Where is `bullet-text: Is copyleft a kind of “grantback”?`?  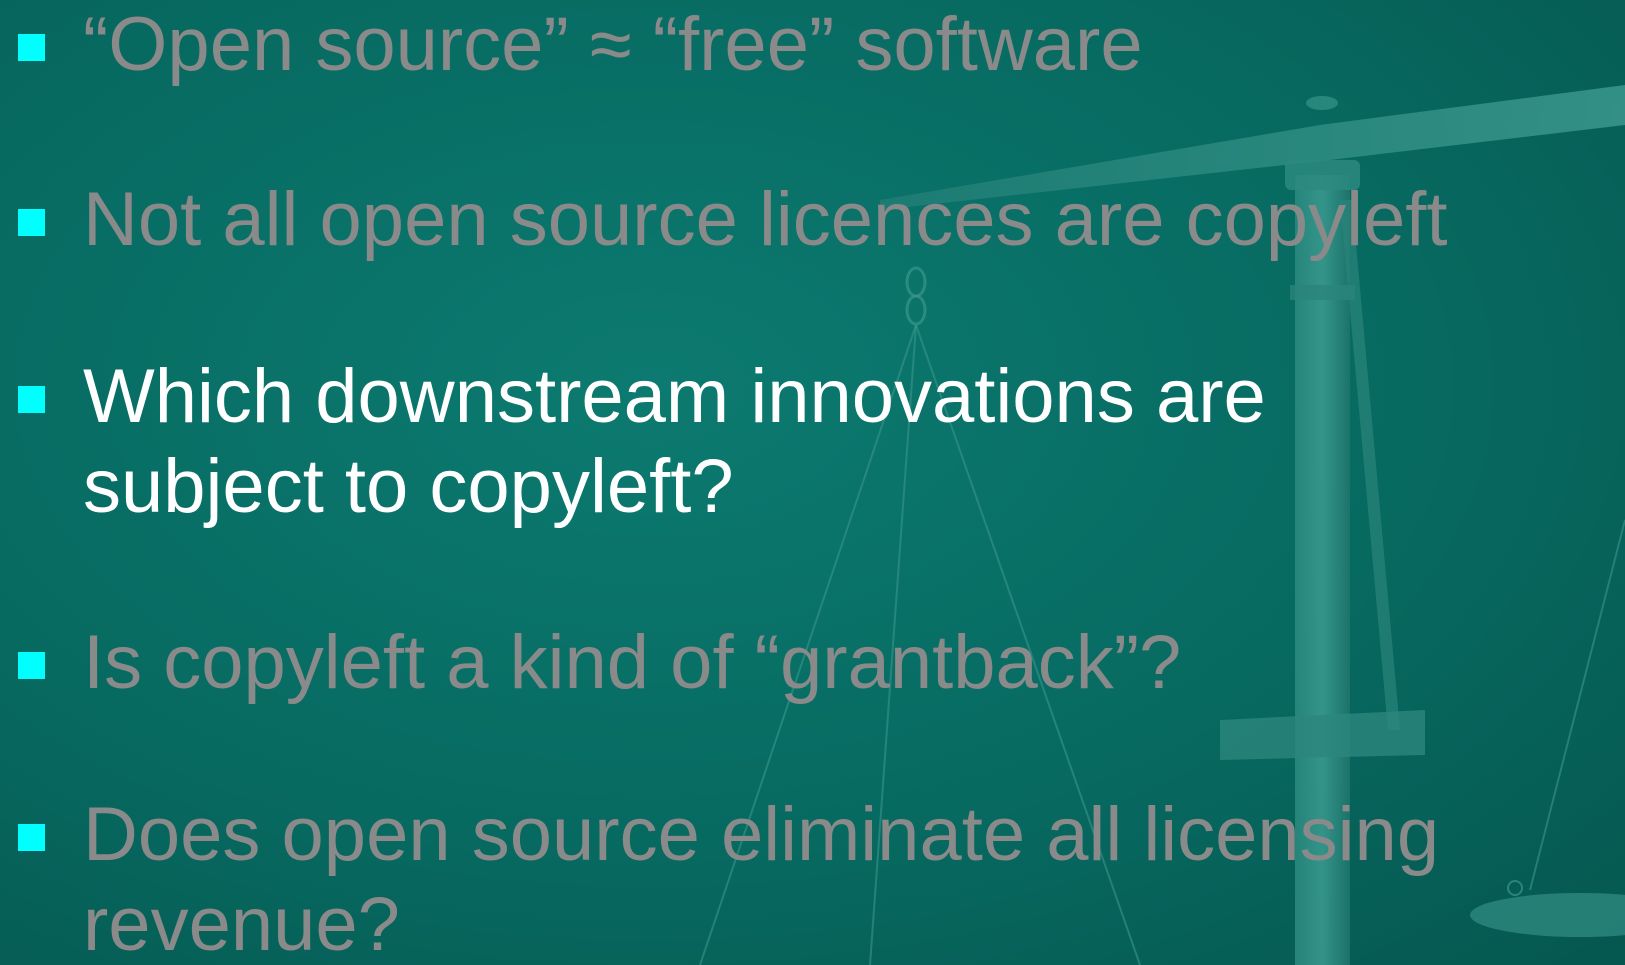 bullet-text: Is copyleft a kind of “grantback”? is located at coordinates (632, 663).